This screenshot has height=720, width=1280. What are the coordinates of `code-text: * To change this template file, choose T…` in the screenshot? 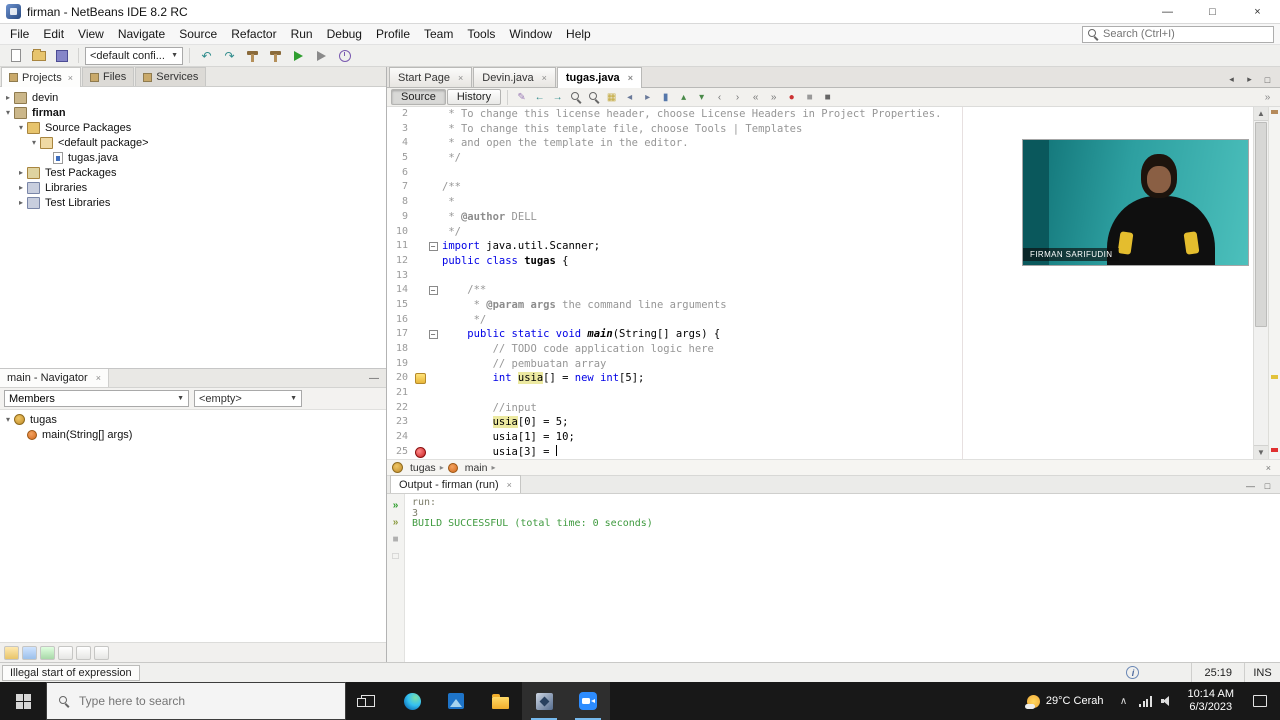 It's located at (846, 129).